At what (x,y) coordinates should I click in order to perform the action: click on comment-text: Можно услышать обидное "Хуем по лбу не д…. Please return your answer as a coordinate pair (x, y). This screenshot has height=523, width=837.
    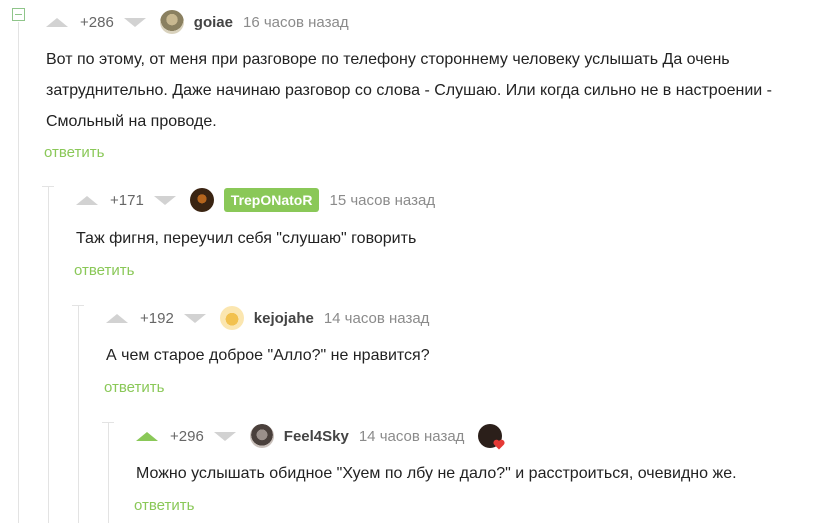
    Looking at the image, I should click on (436, 473).